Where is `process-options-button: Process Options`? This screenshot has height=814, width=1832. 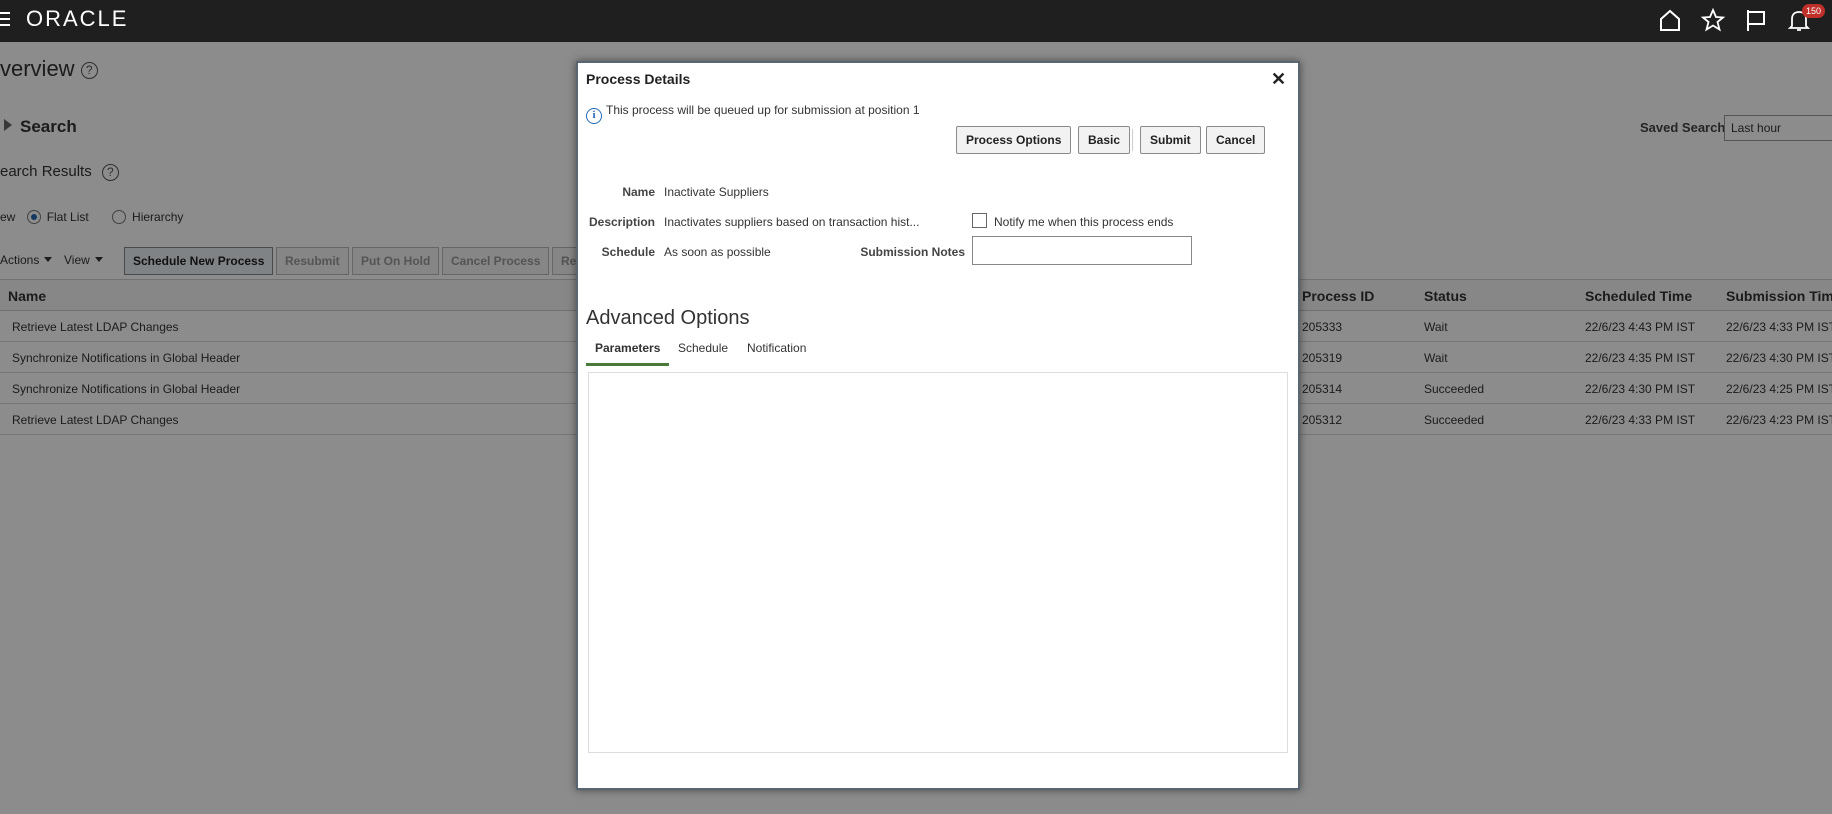
process-options-button: Process Options is located at coordinates (1014, 140).